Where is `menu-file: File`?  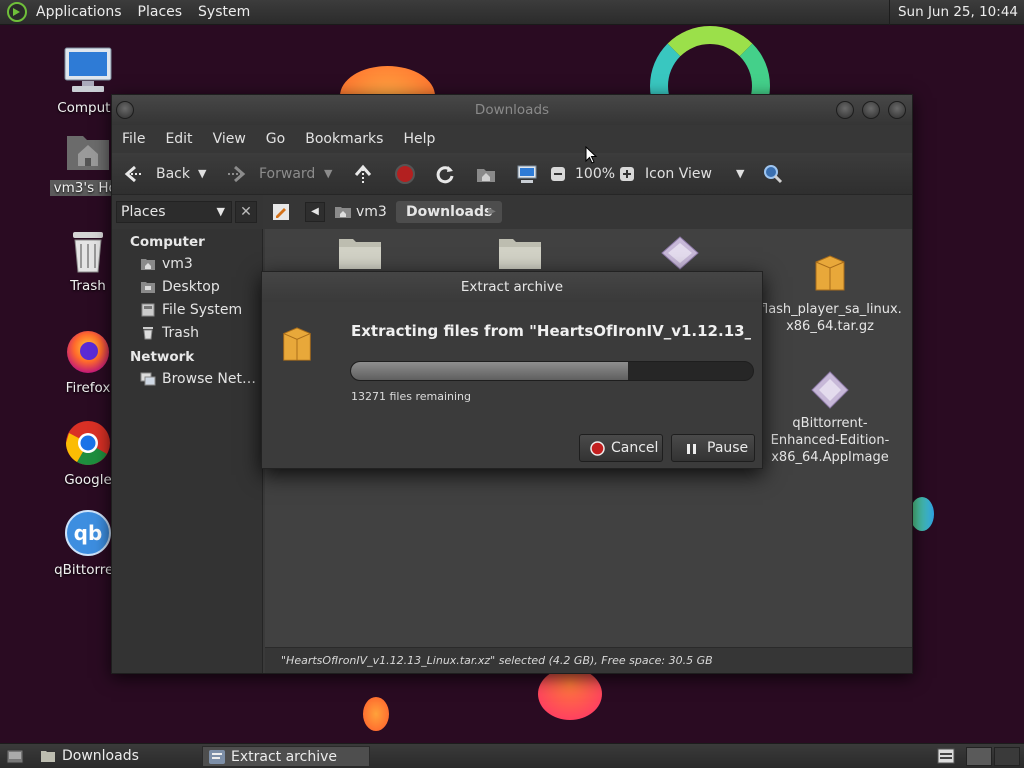 menu-file: File is located at coordinates (133, 139).